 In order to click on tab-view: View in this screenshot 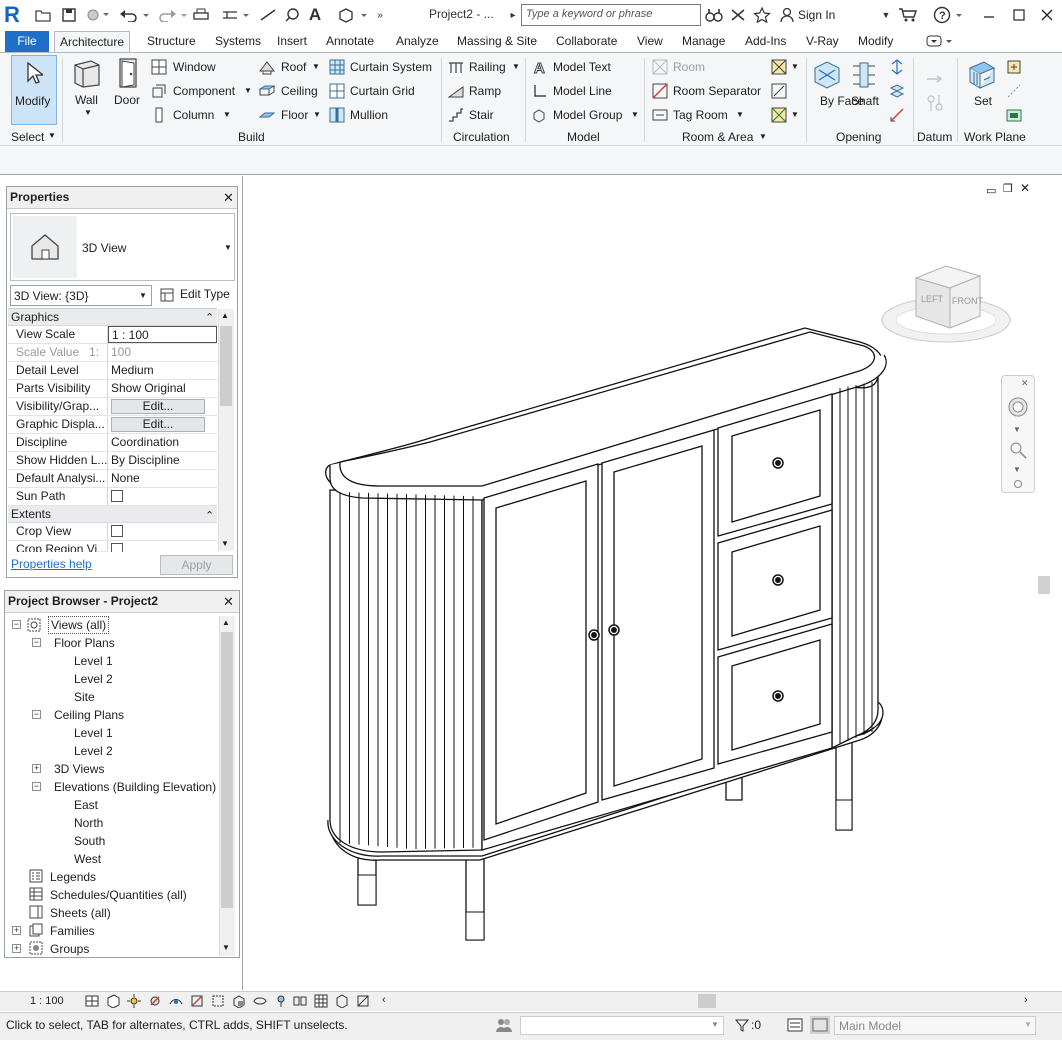, I will do `click(650, 41)`.